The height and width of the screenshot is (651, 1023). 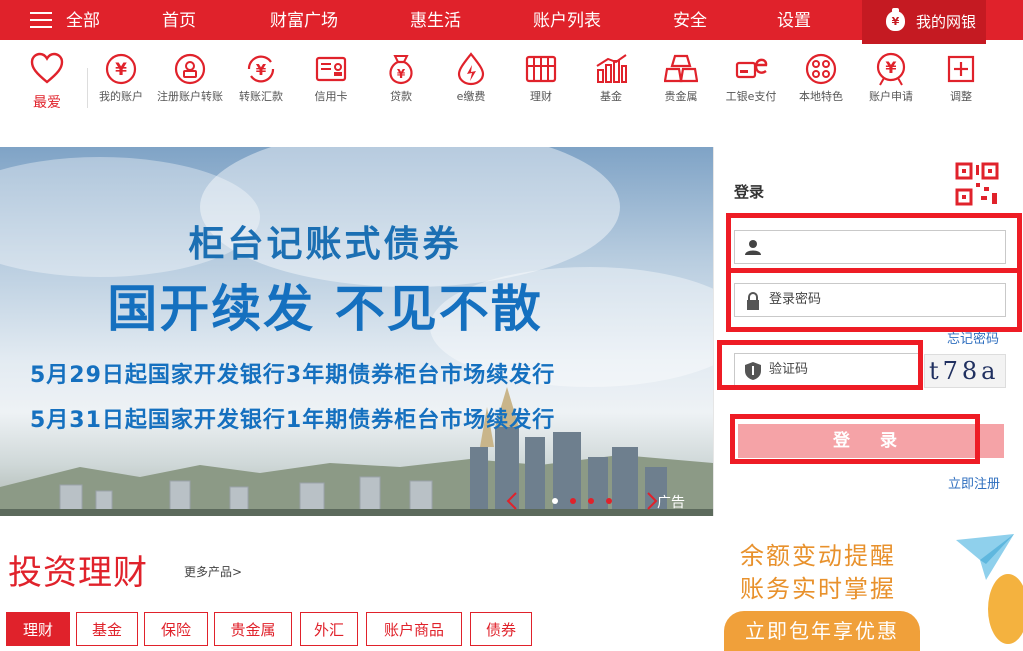 I want to click on toolbar-item-label: e缴费, so click(x=471, y=96).